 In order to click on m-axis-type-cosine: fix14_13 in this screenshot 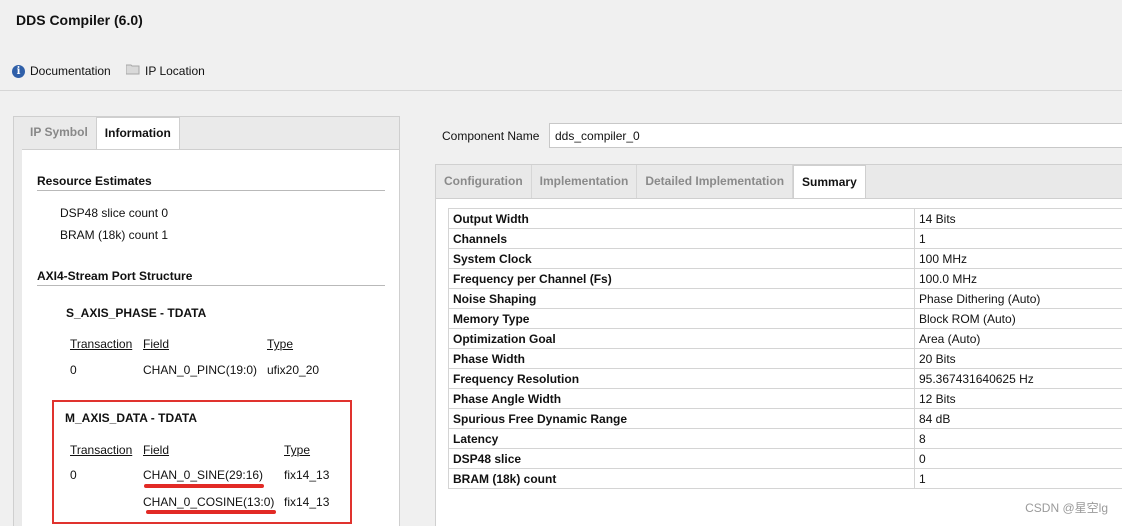, I will do `click(307, 502)`.